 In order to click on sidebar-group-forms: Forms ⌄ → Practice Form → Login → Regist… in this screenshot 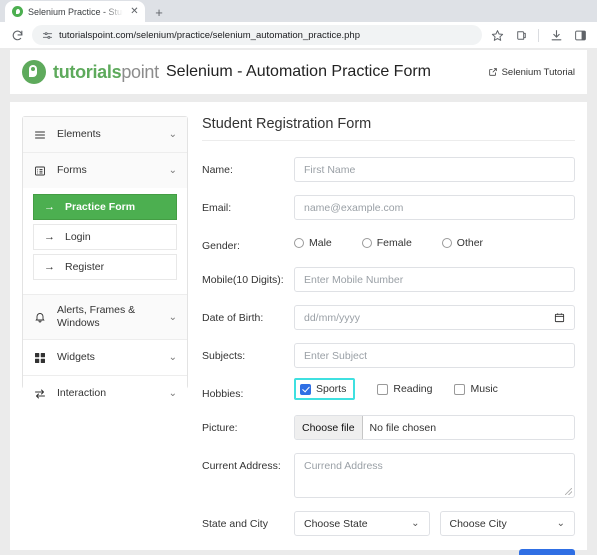, I will do `click(105, 224)`.